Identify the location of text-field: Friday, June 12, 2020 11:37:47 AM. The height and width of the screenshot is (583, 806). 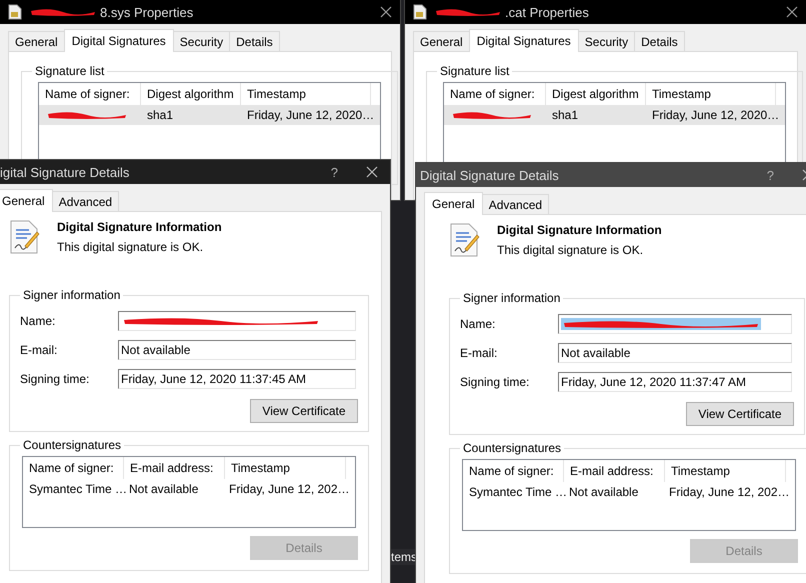
(675, 382).